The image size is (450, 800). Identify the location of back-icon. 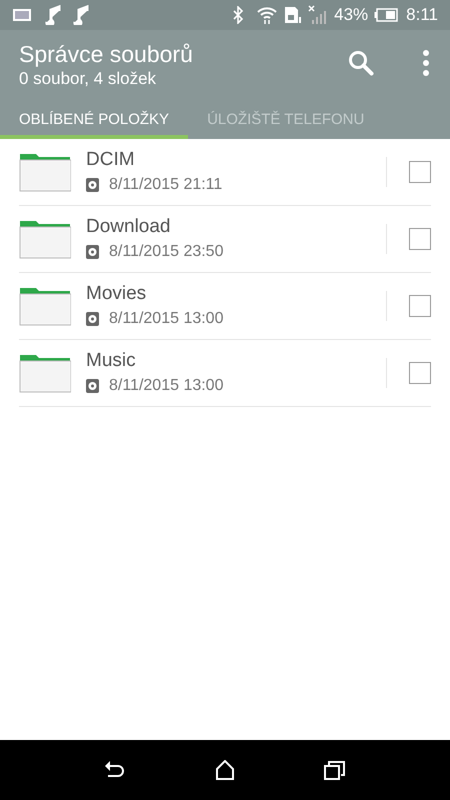
(115, 770).